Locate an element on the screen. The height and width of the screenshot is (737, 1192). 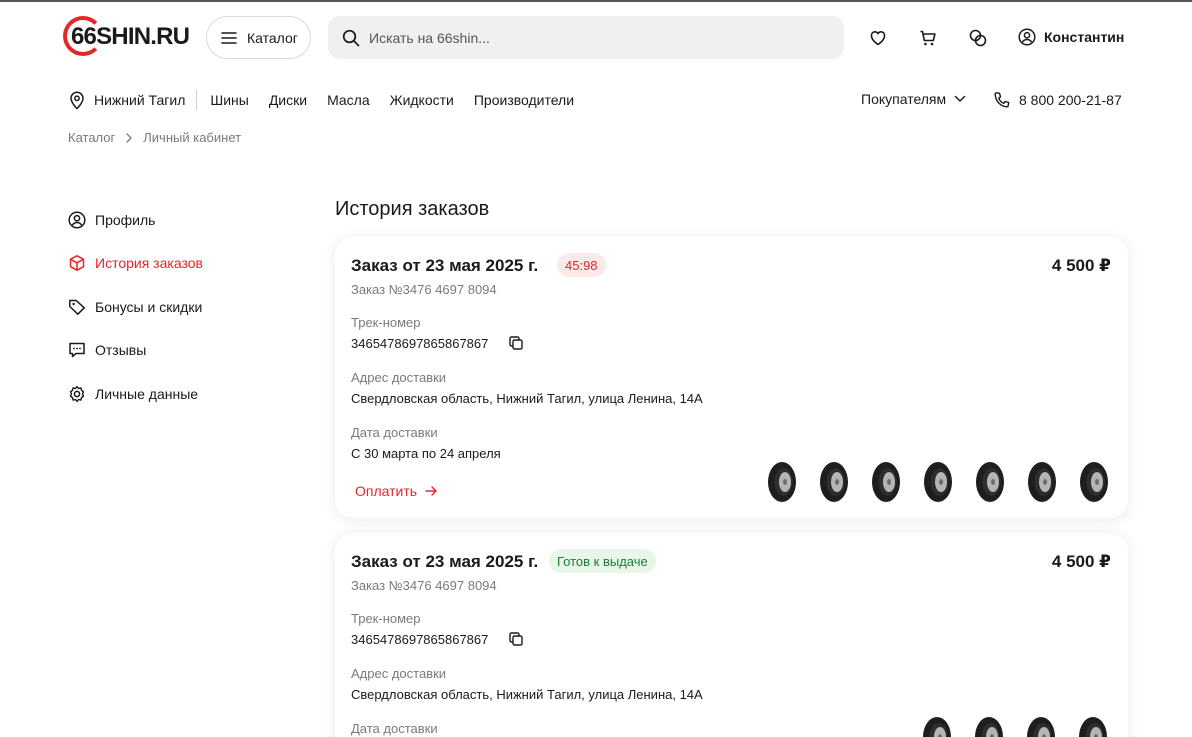
buyers-dropdown: Покупателям is located at coordinates (913, 99).